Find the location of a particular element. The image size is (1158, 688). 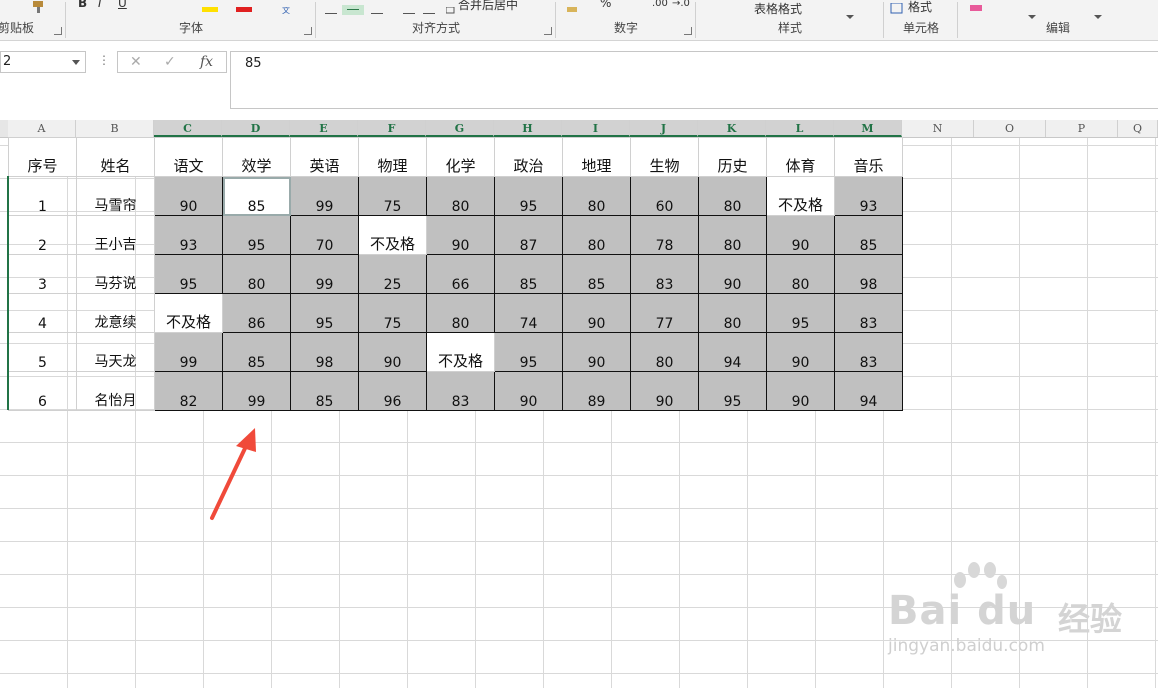

column-header-e: E is located at coordinates (324, 128).